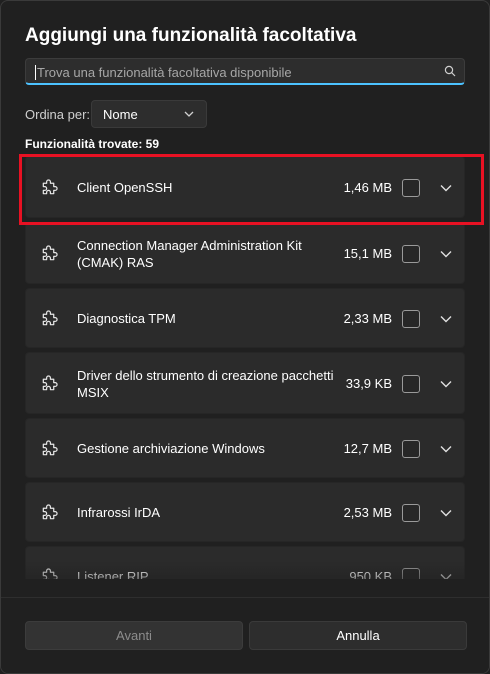 Image resolution: width=490 pixels, height=674 pixels. I want to click on feature-name: Gestione archiviazione Windows, so click(171, 448).